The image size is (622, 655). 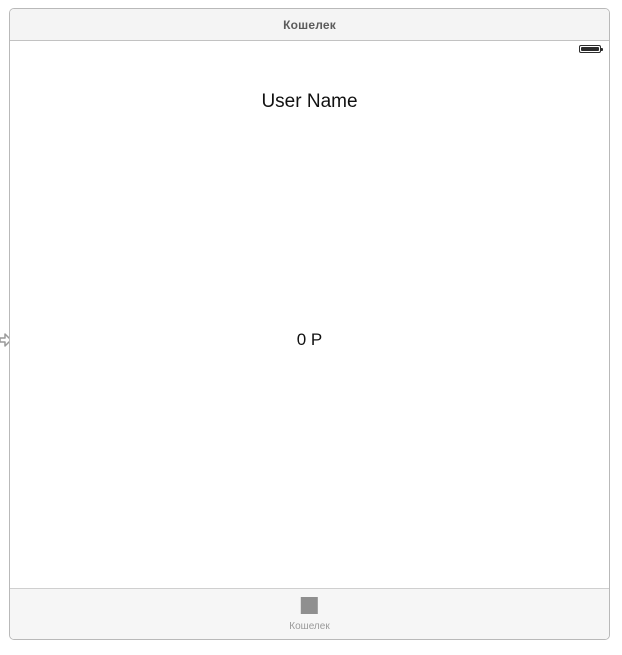 I want to click on tab-bar: Кошелек, so click(x=309, y=613).